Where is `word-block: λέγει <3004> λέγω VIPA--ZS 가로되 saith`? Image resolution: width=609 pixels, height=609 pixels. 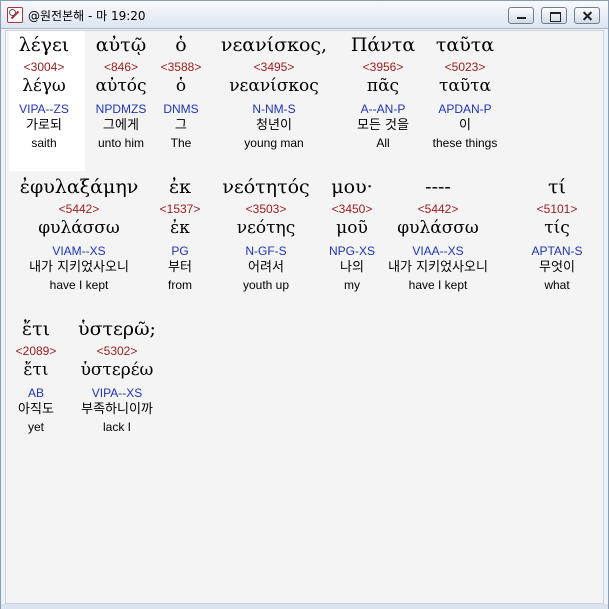
word-block: λέγει <3004> λέγω VIPA--ZS 가로되 saith is located at coordinates (44, 91).